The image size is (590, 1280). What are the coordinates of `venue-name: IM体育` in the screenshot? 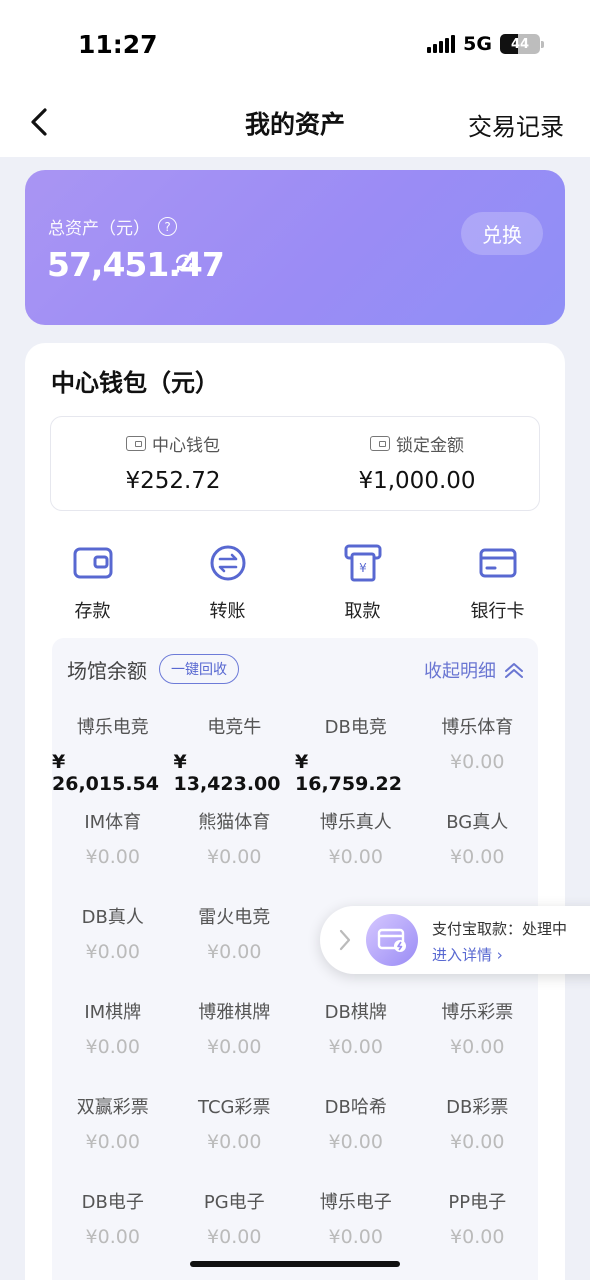 It's located at (113, 822).